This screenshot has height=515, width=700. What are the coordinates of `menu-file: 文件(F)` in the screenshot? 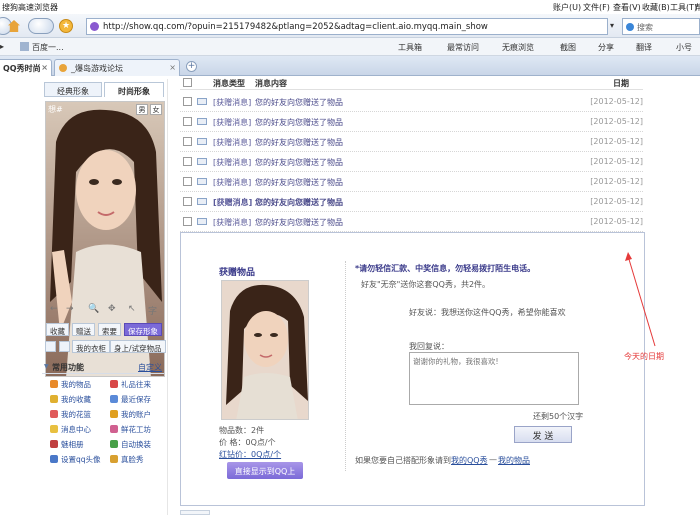 It's located at (596, 7).